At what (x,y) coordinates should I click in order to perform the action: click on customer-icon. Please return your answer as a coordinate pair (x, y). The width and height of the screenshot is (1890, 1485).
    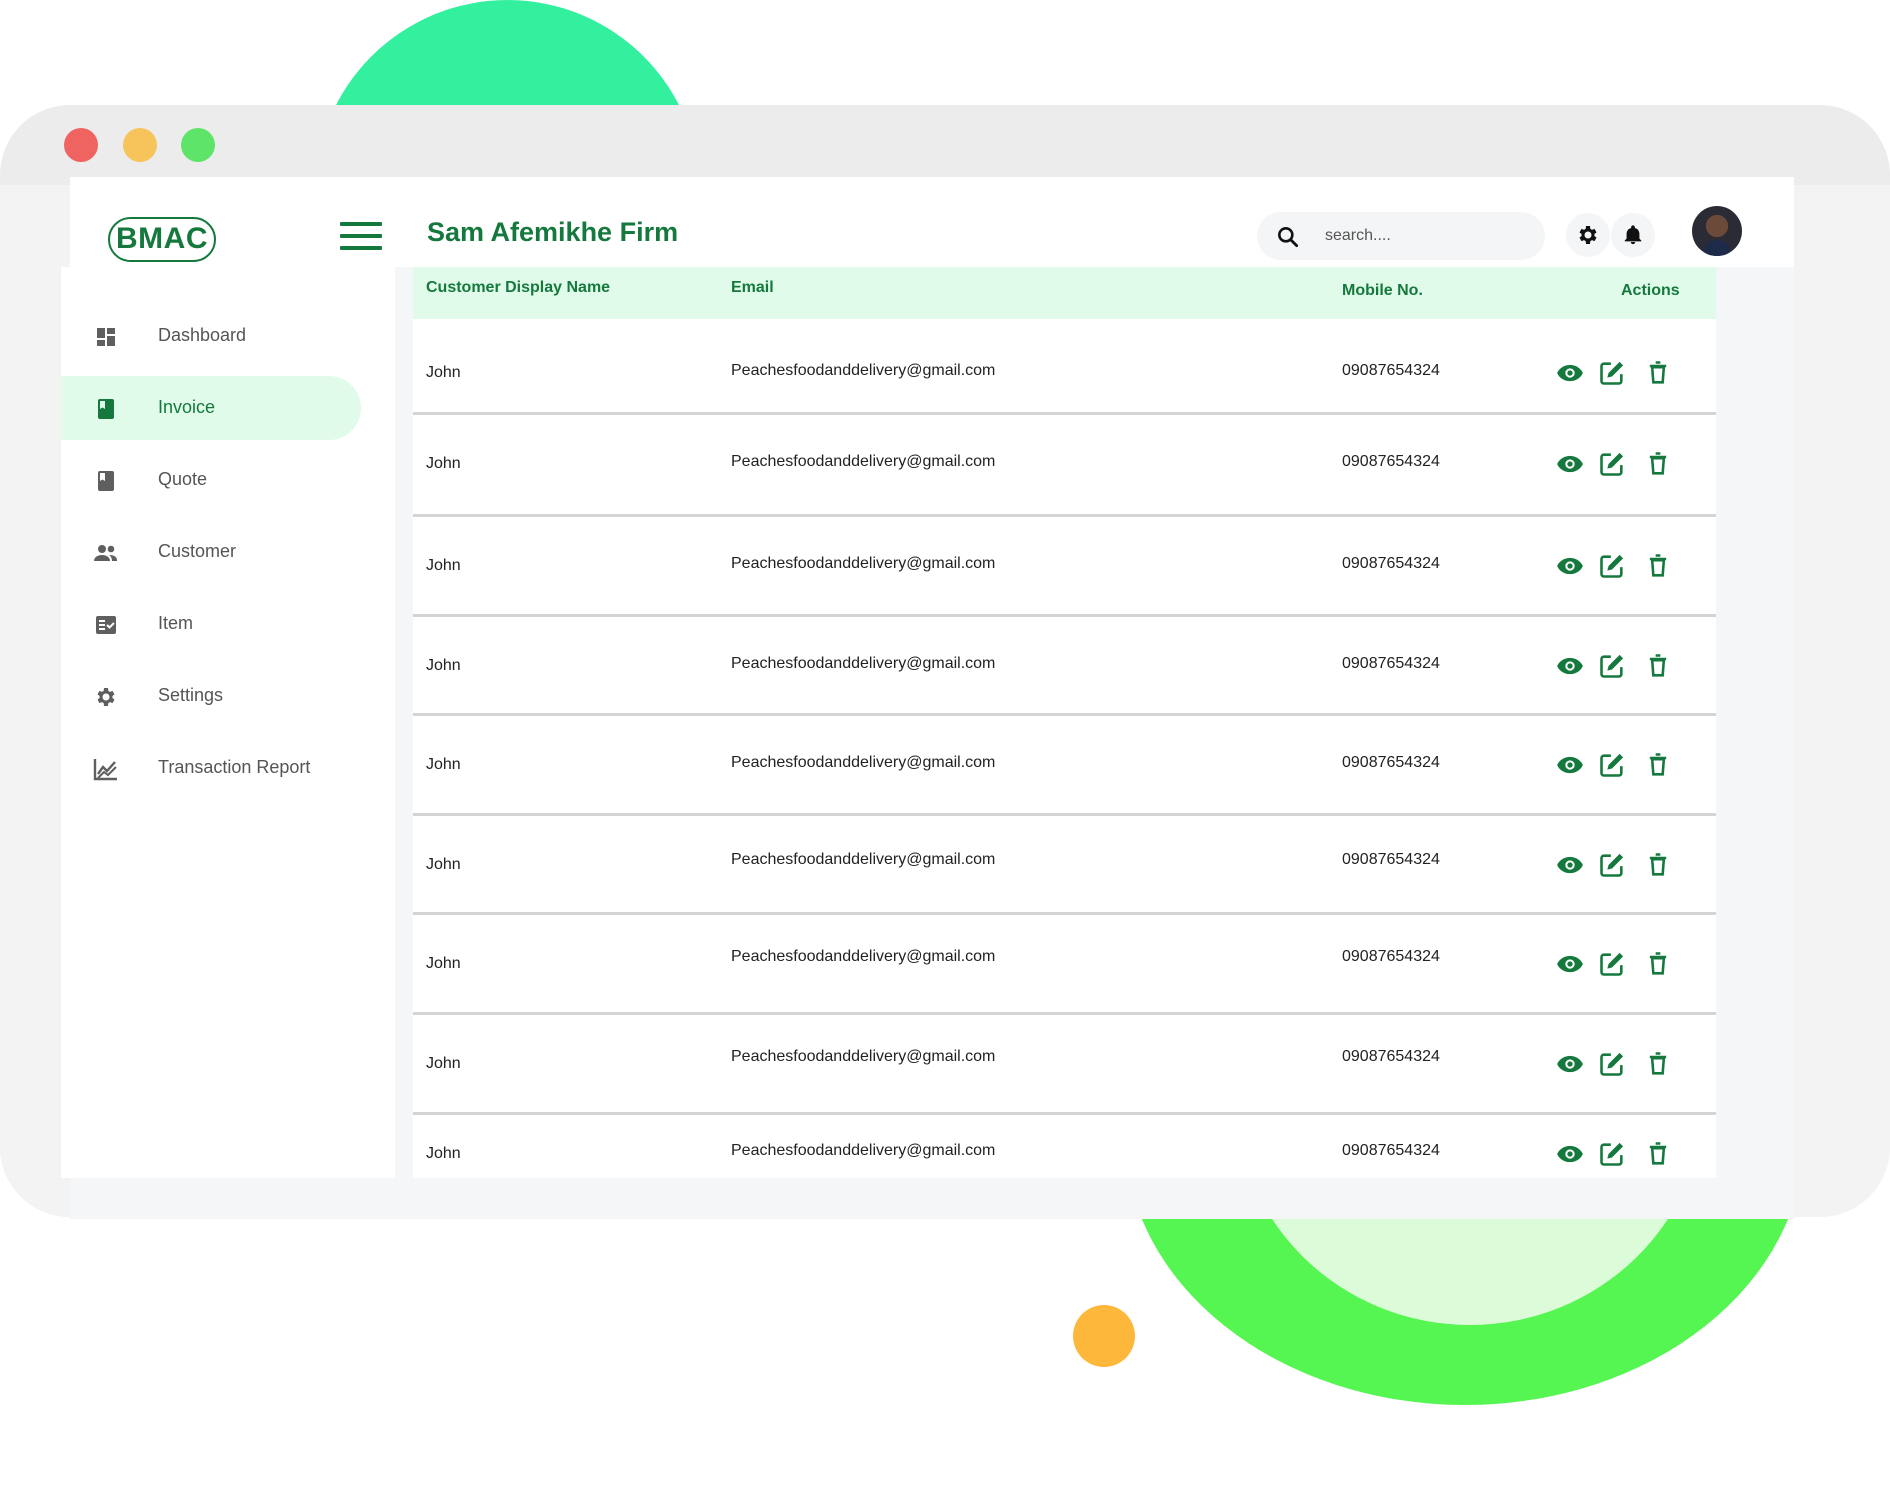
    Looking at the image, I should click on (106, 553).